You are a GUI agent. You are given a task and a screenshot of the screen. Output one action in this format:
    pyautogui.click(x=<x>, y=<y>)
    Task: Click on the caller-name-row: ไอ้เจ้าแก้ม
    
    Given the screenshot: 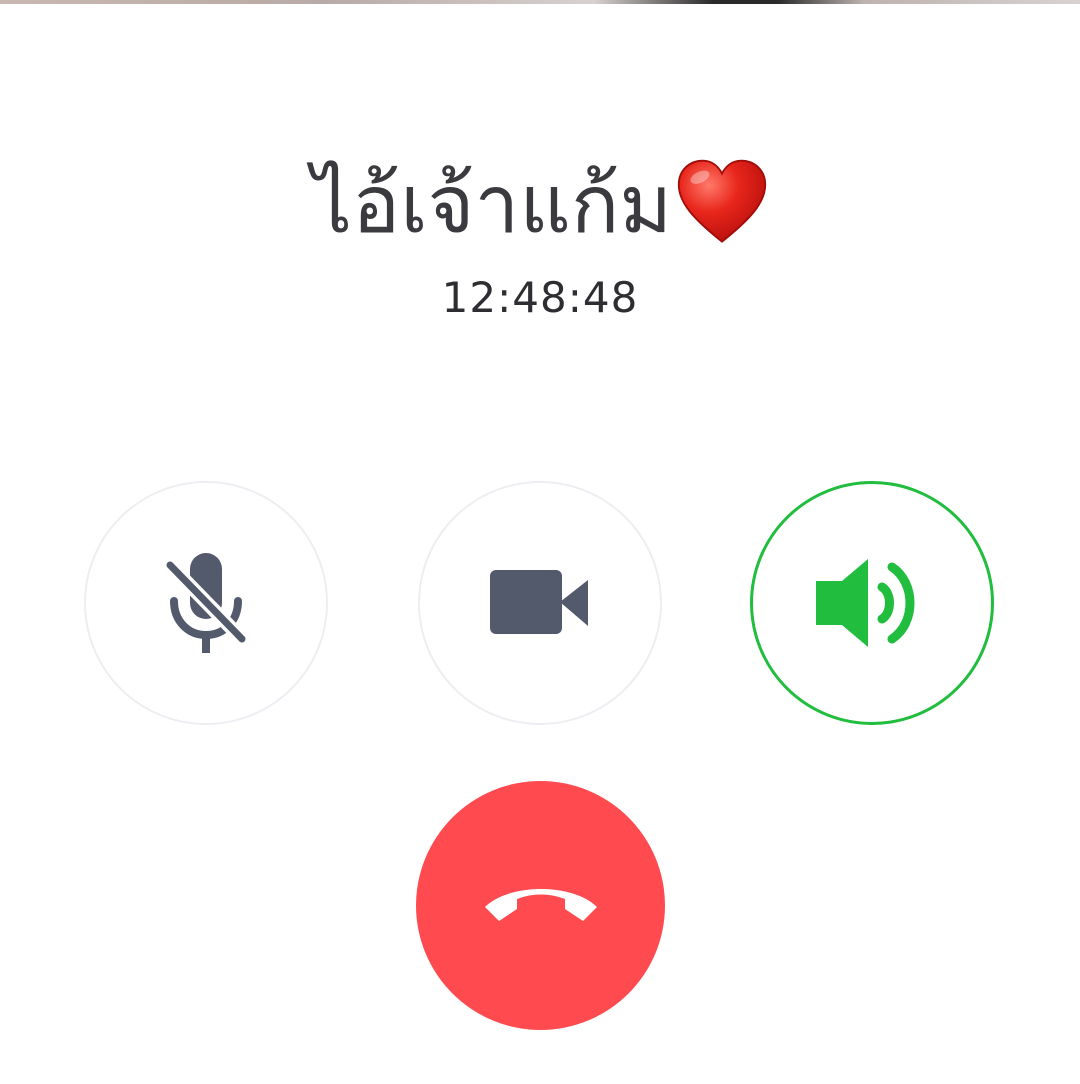 What is the action you would take?
    pyautogui.click(x=540, y=205)
    